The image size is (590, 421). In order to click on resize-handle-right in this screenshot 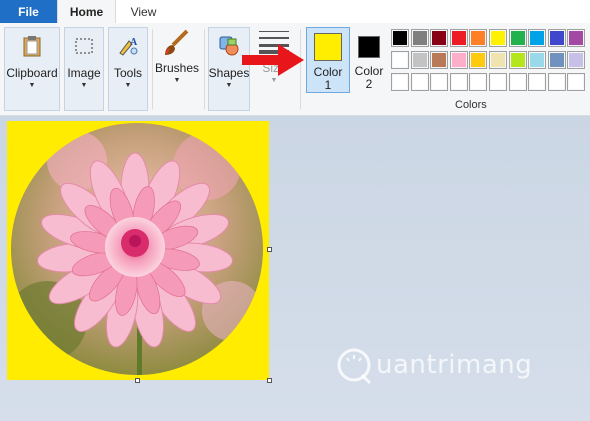, I will do `click(269, 249)`.